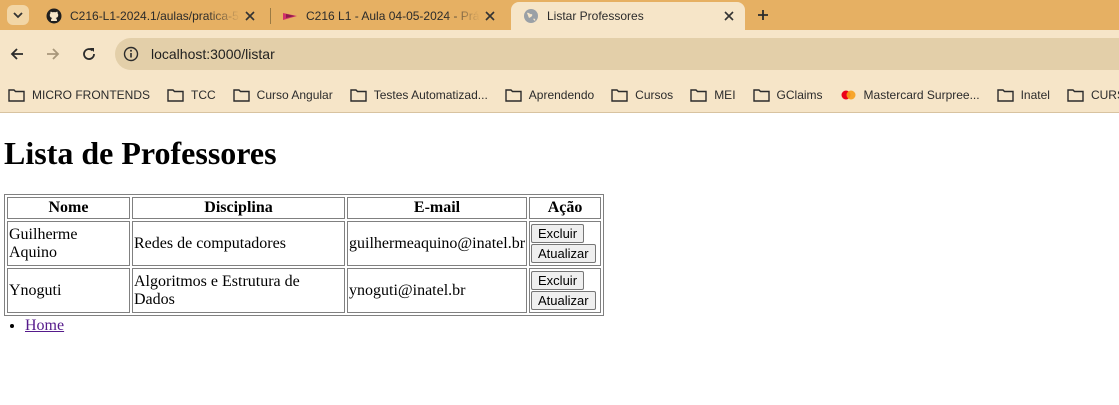 This screenshot has width=1119, height=405. What do you see at coordinates (203, 94) in the screenshot?
I see `bookmark-label: TCC` at bounding box center [203, 94].